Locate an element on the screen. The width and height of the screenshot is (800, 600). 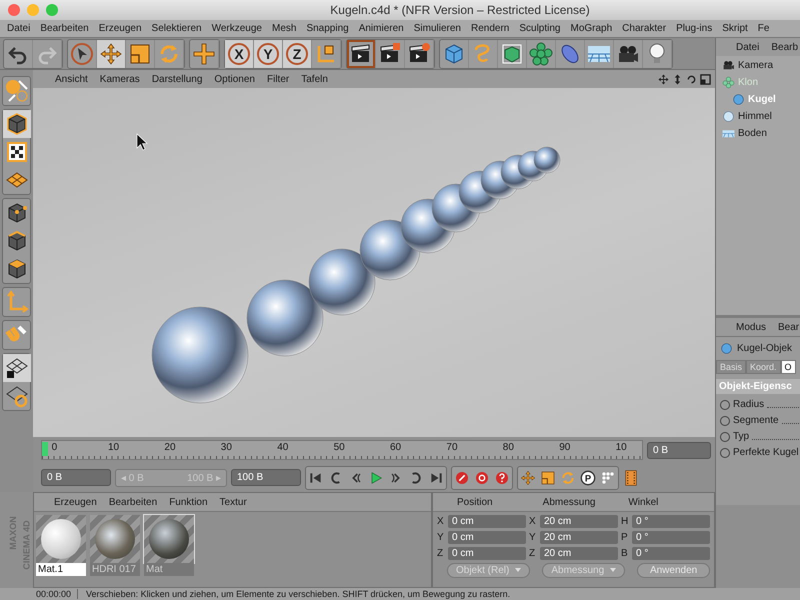
tab: O is located at coordinates (788, 367).